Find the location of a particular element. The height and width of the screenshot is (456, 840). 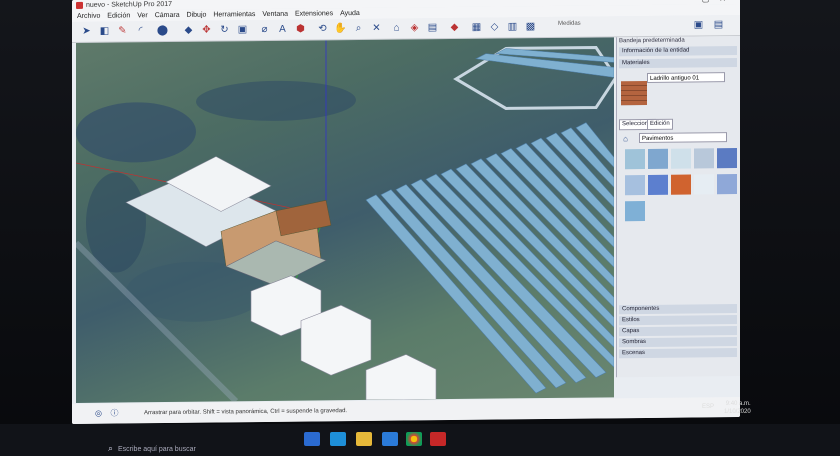

orbit-icon: ⟲ is located at coordinates (322, 28).